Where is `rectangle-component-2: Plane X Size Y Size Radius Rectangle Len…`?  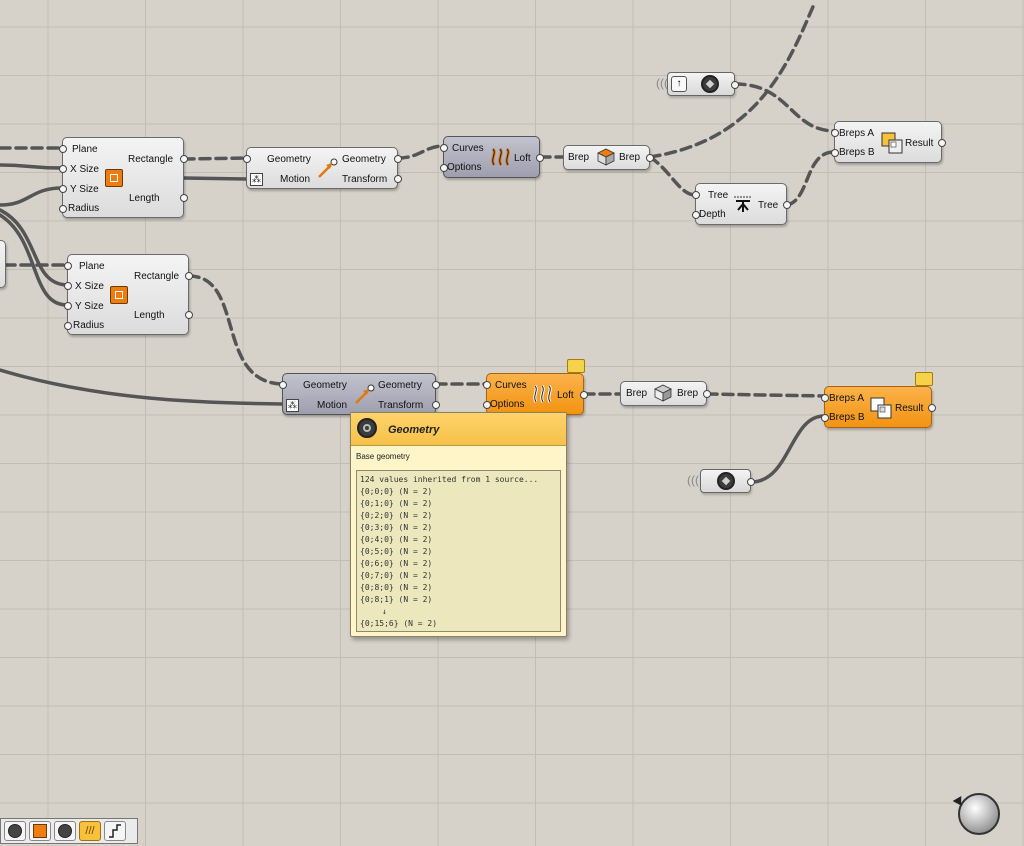
rectangle-component-2: Plane X Size Y Size Radius Rectangle Len… is located at coordinates (128, 294).